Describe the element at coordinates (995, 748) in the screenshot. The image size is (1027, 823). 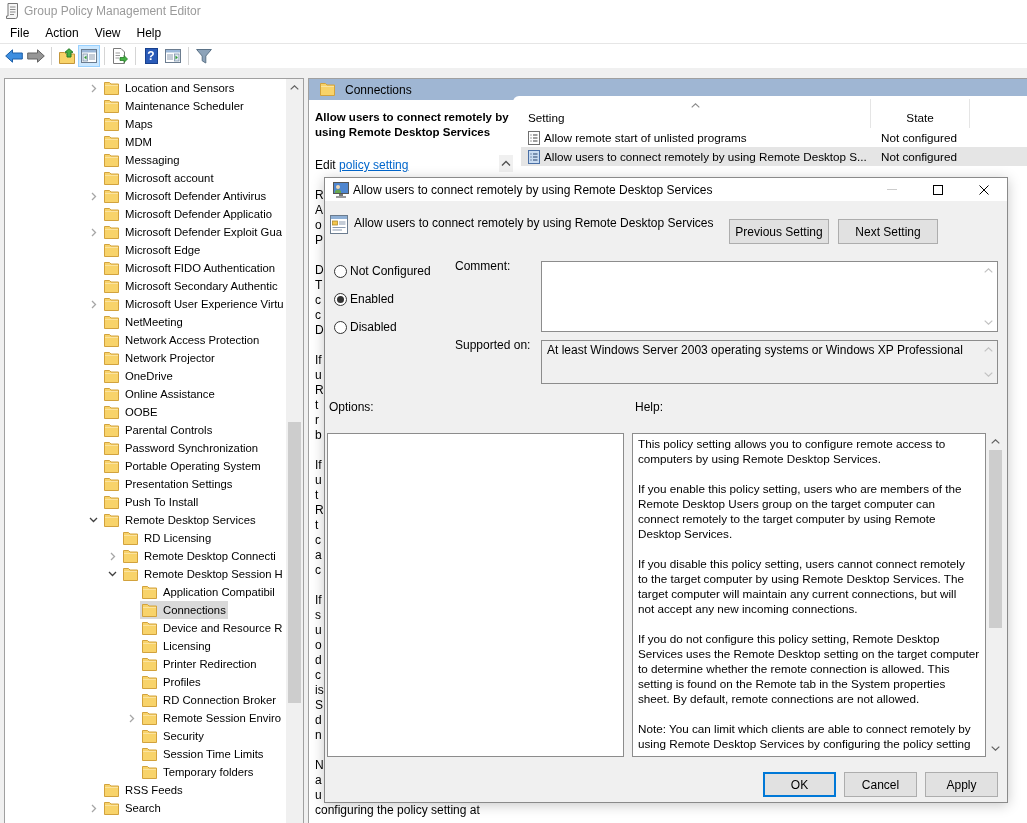
I see `scroll-down-icon` at that location.